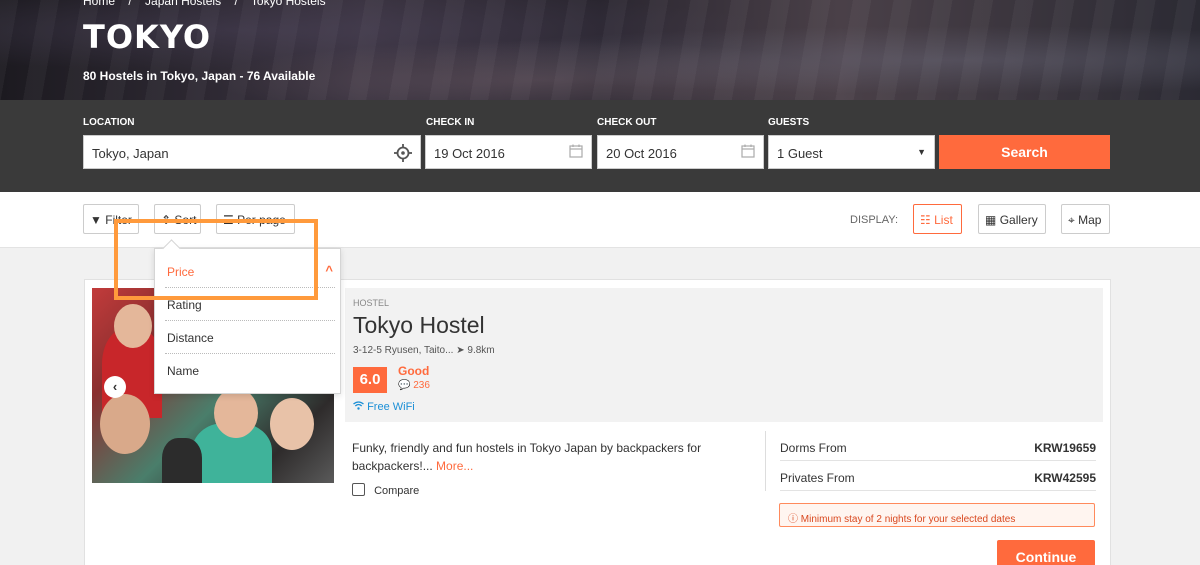 This screenshot has height=565, width=1200. I want to click on sort-option-distance: Distance, so click(250, 337).